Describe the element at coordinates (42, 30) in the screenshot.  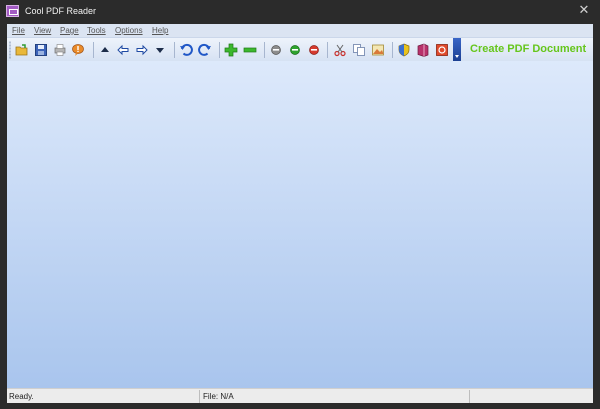
I see `menu-view: View` at that location.